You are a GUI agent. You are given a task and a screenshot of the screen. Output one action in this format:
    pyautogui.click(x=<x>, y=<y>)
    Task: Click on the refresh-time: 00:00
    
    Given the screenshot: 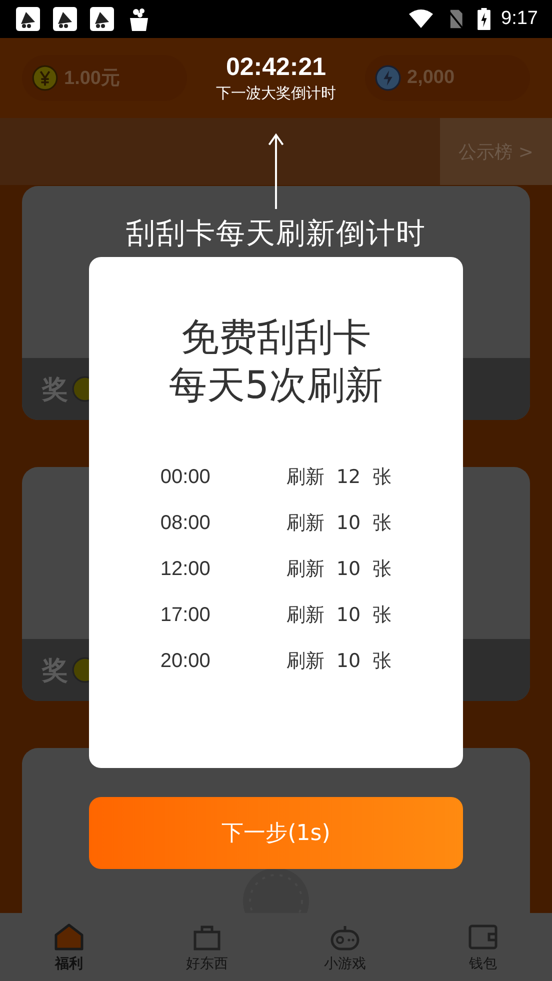 What is the action you would take?
    pyautogui.click(x=186, y=477)
    